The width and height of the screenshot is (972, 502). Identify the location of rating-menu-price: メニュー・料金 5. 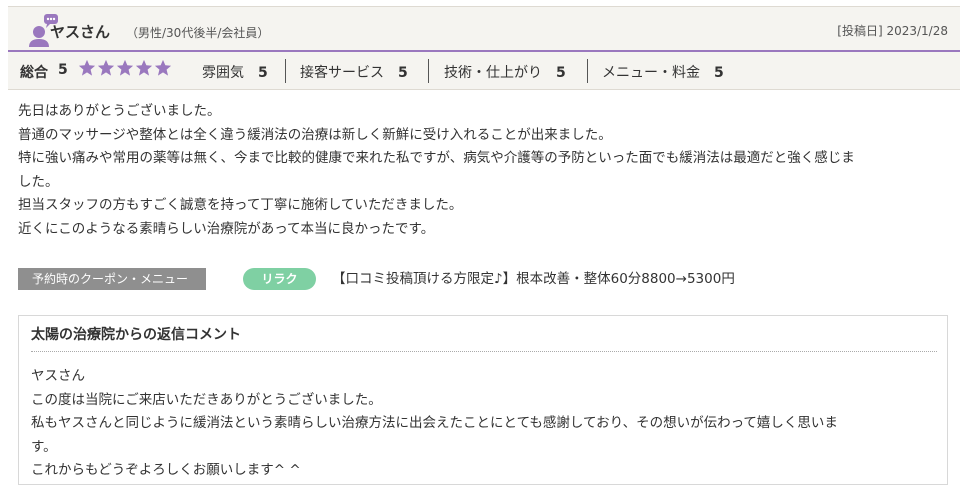
(663, 72).